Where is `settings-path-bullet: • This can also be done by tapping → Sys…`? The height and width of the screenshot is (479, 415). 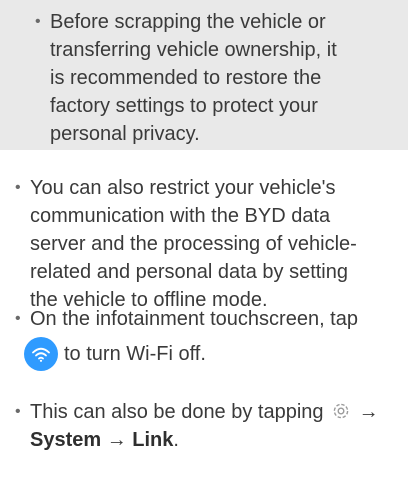 settings-path-bullet: • This can also be done by tapping → Sys… is located at coordinates (212, 426).